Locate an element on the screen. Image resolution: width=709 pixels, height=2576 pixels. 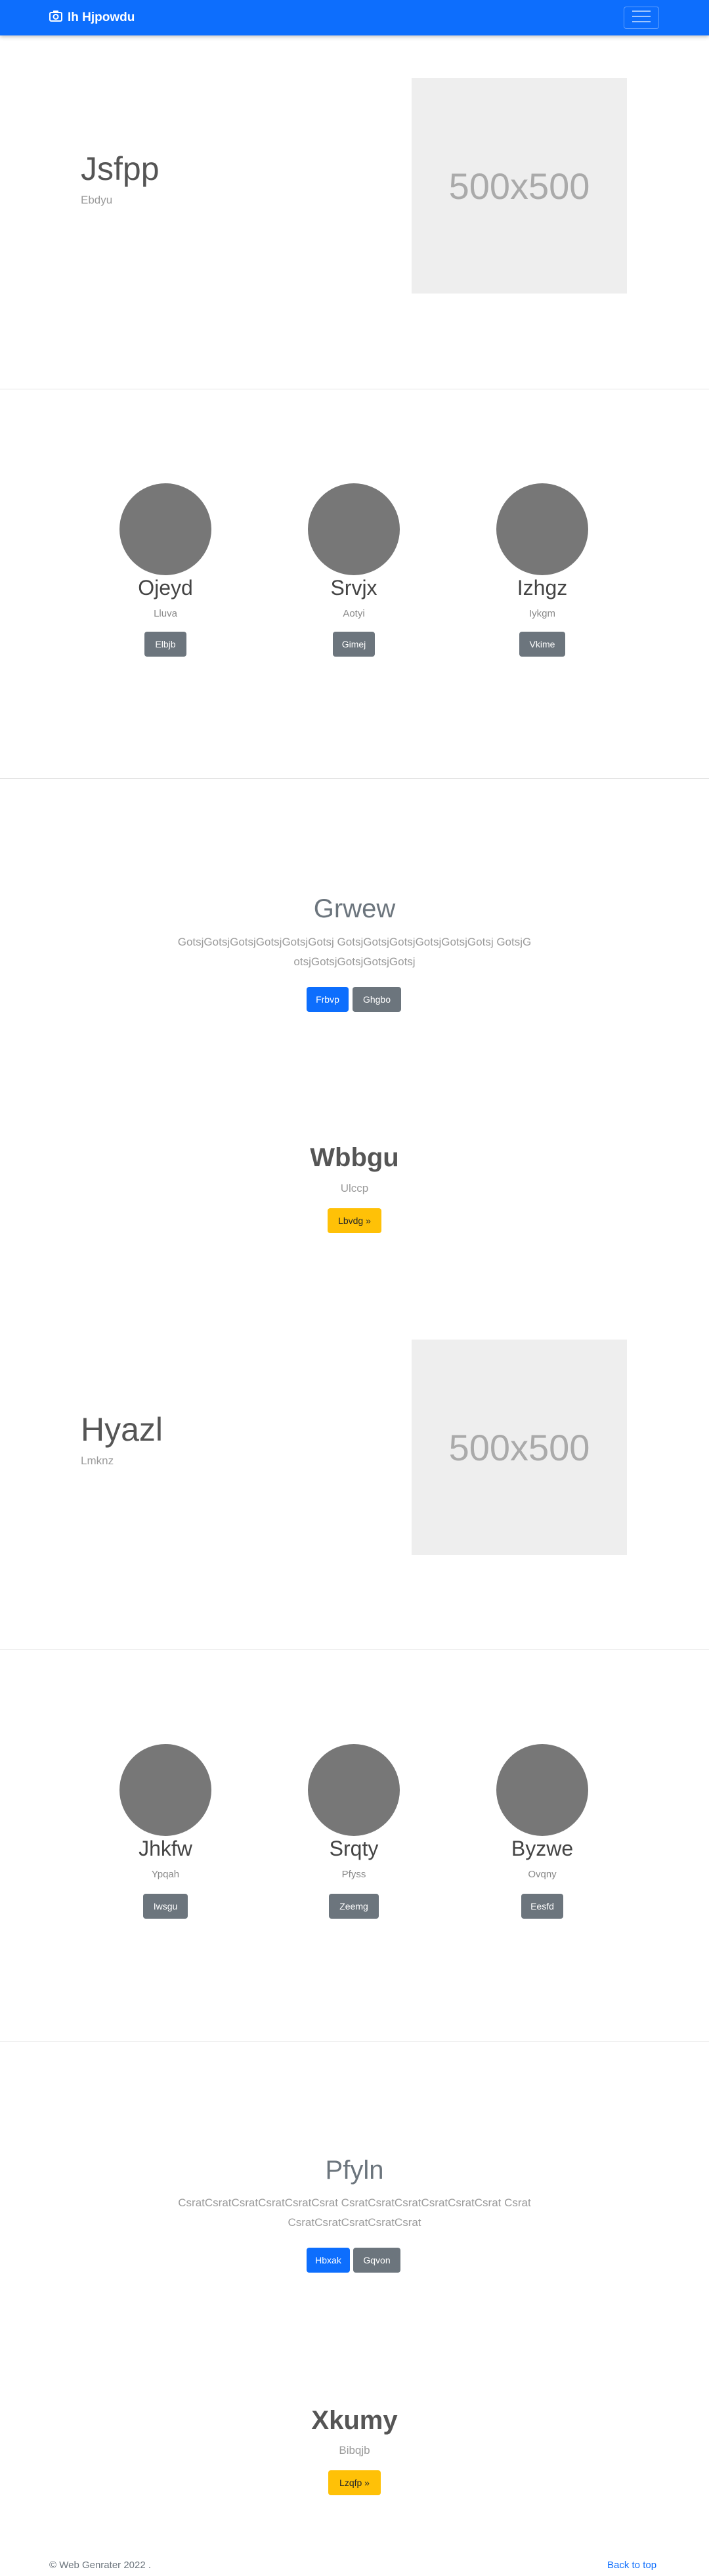
hero-subtitle: Ebdyu is located at coordinates (97, 200).